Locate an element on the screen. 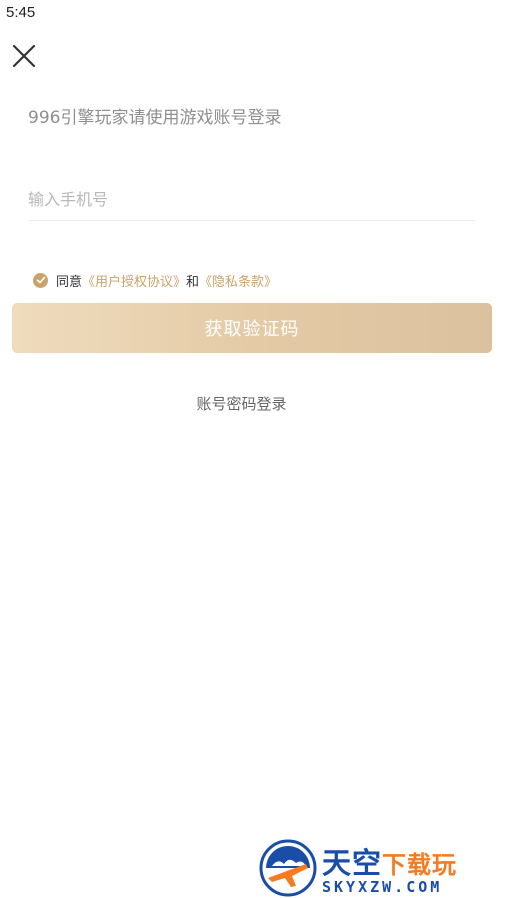  status-time: 5:45 is located at coordinates (21, 12).